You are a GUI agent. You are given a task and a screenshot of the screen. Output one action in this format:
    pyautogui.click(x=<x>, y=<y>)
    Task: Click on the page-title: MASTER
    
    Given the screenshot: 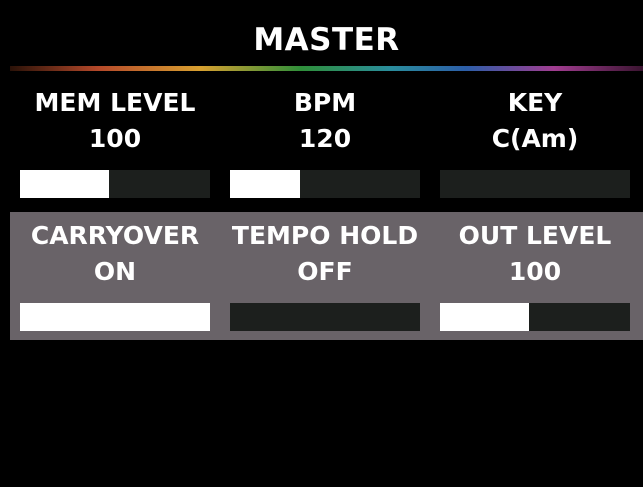 What is the action you would take?
    pyautogui.click(x=326, y=40)
    